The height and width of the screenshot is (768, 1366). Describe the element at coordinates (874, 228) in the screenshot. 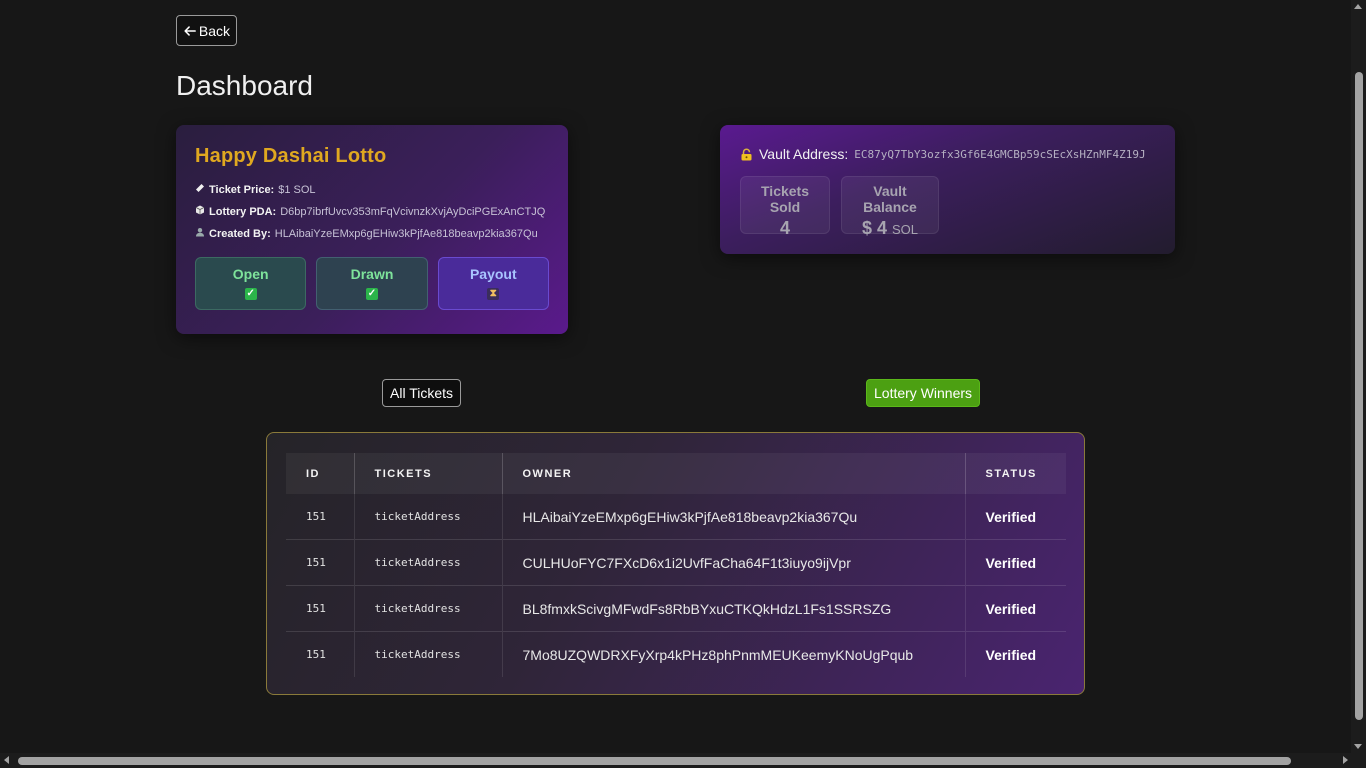

I see `vault-balance-value: $ 4` at that location.